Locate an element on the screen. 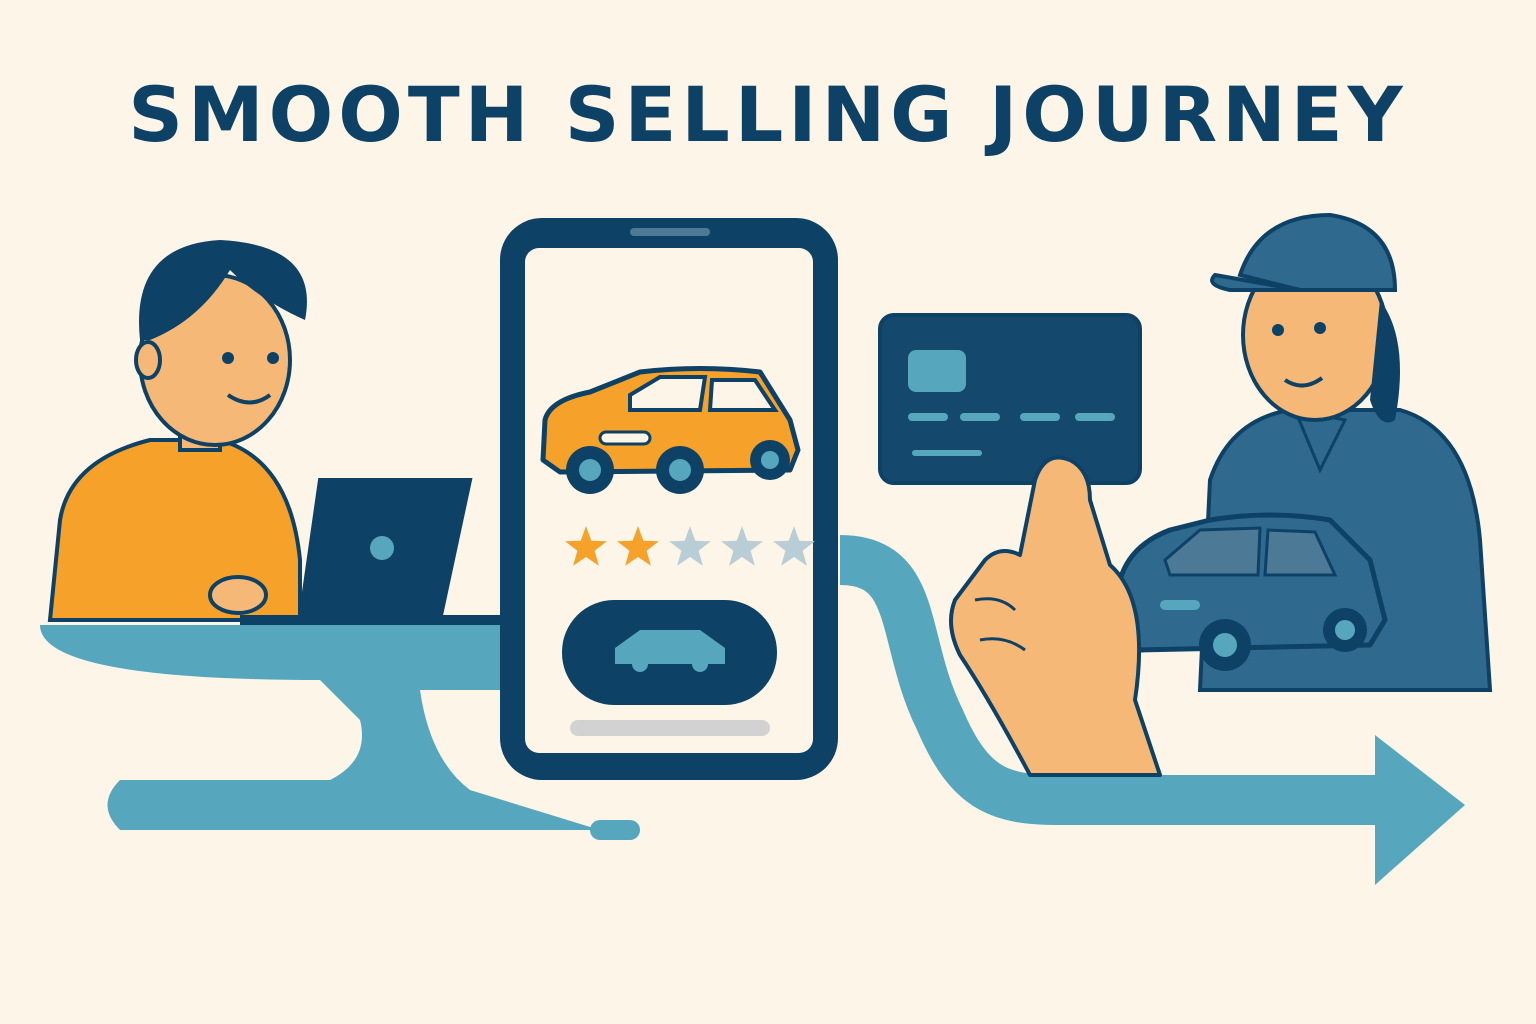 This screenshot has width=1536, height=1024. pointing-hand is located at coordinates (1055, 616).